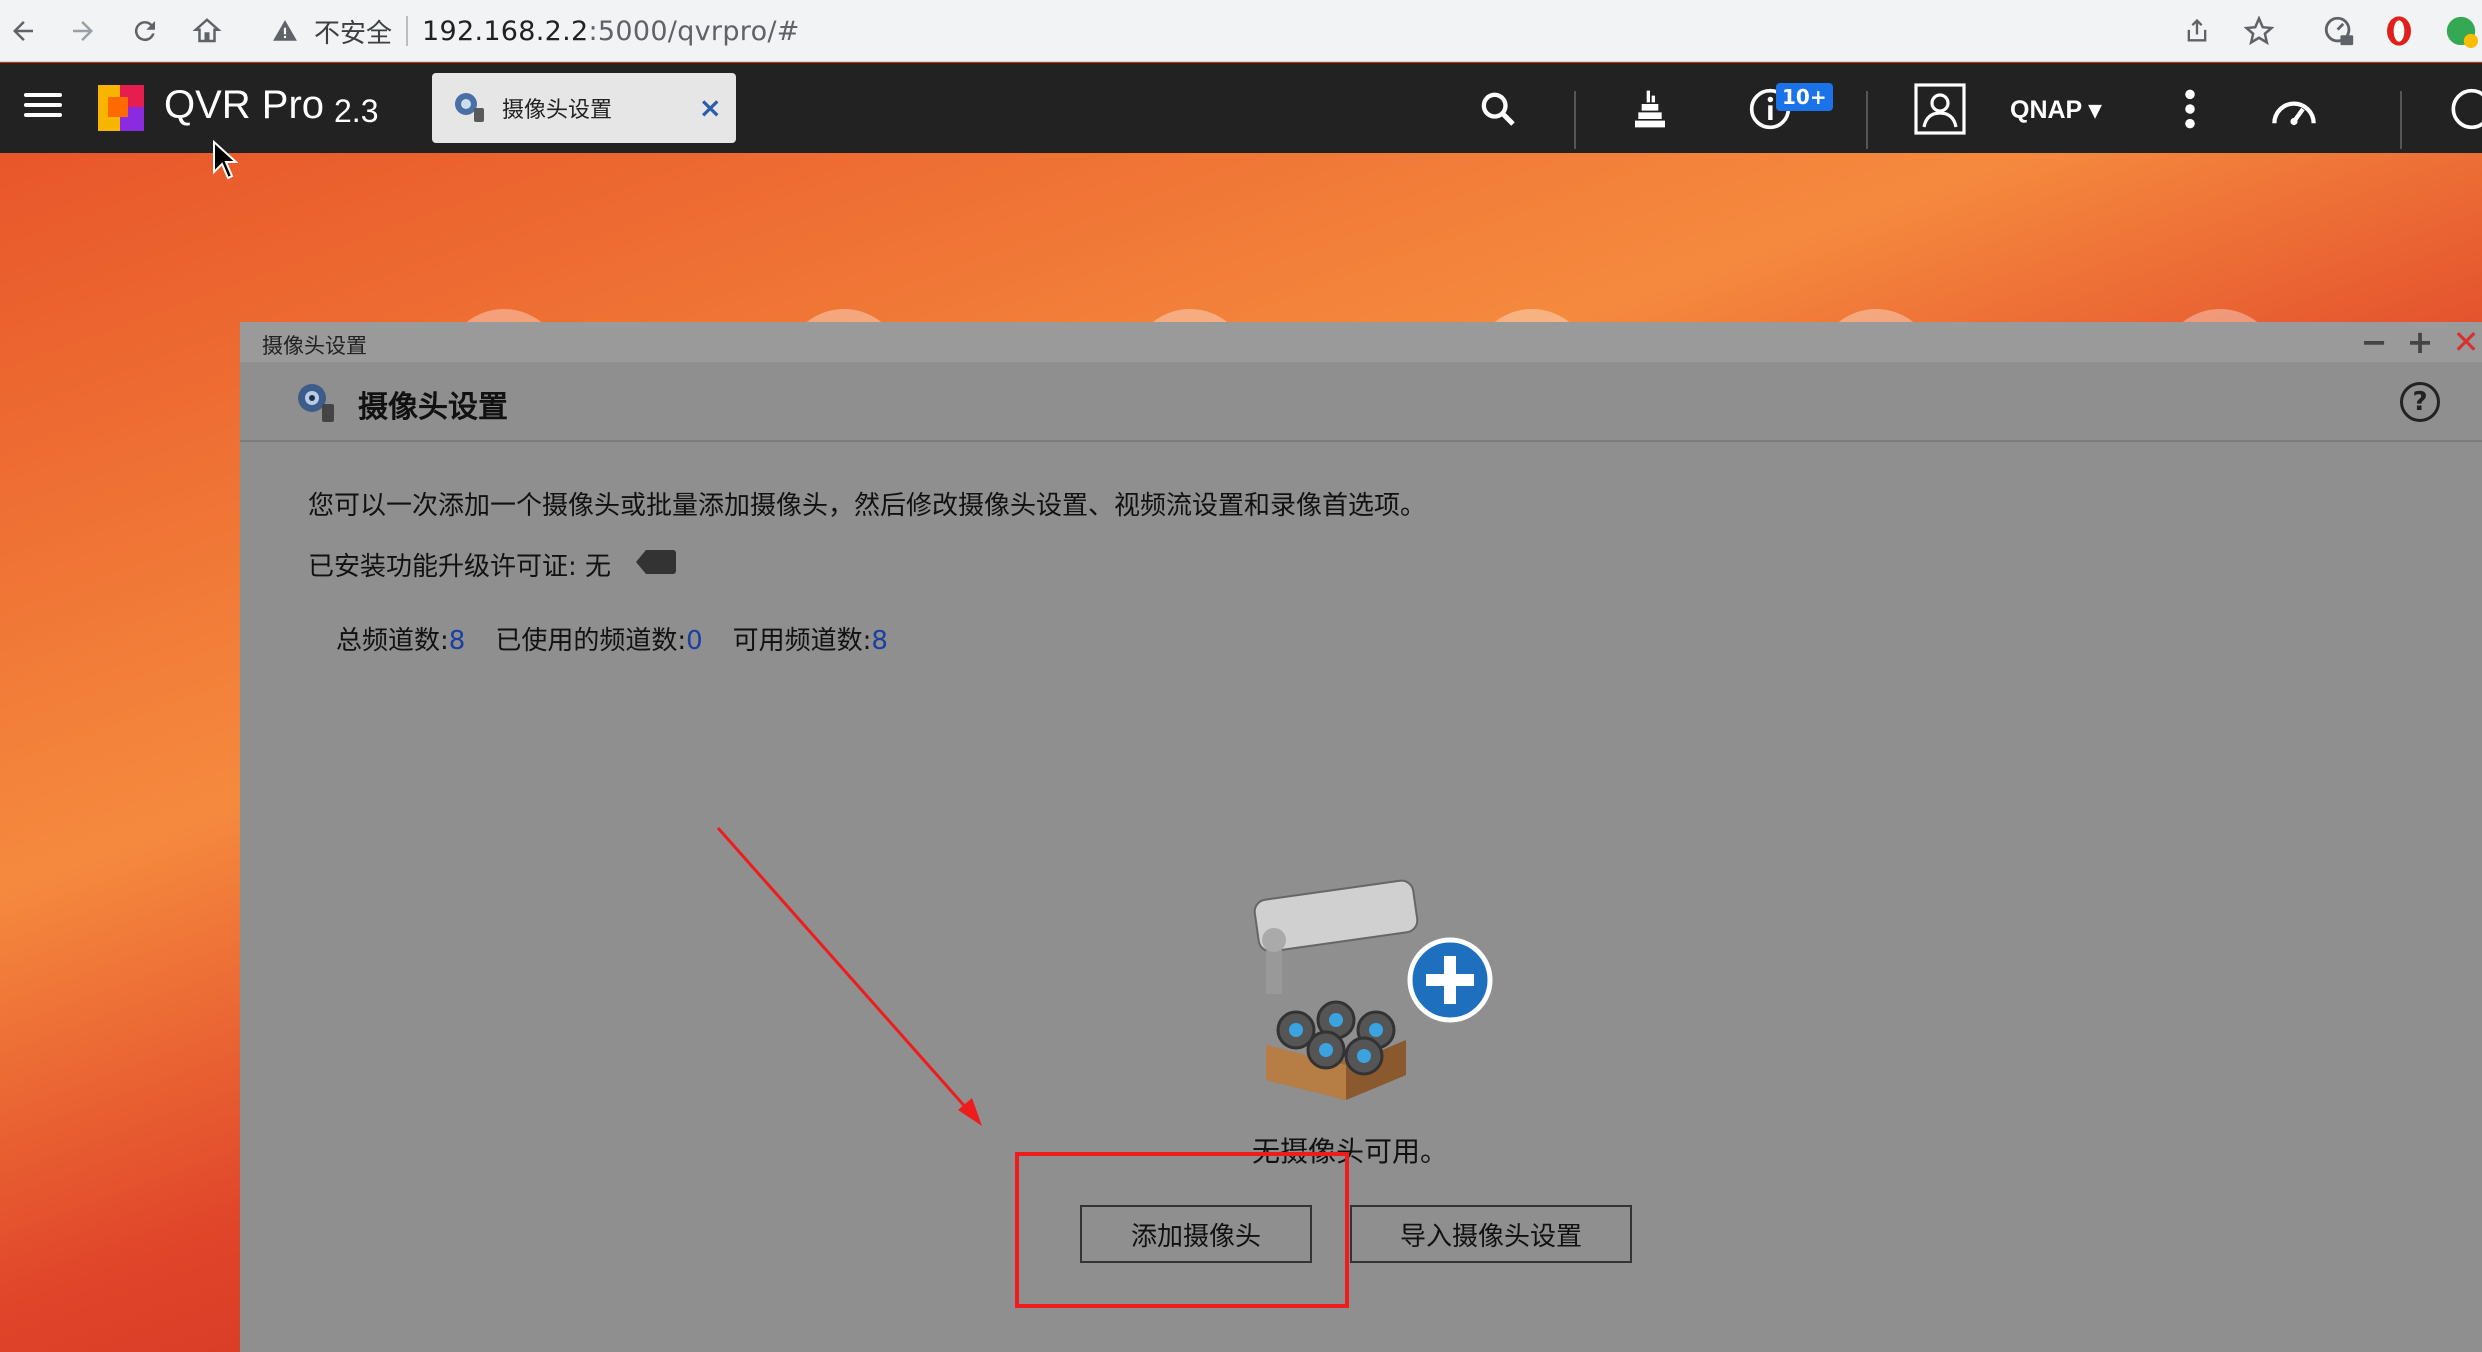 Image resolution: width=2482 pixels, height=1352 pixels. What do you see at coordinates (2461, 109) in the screenshot?
I see `power-icon` at bounding box center [2461, 109].